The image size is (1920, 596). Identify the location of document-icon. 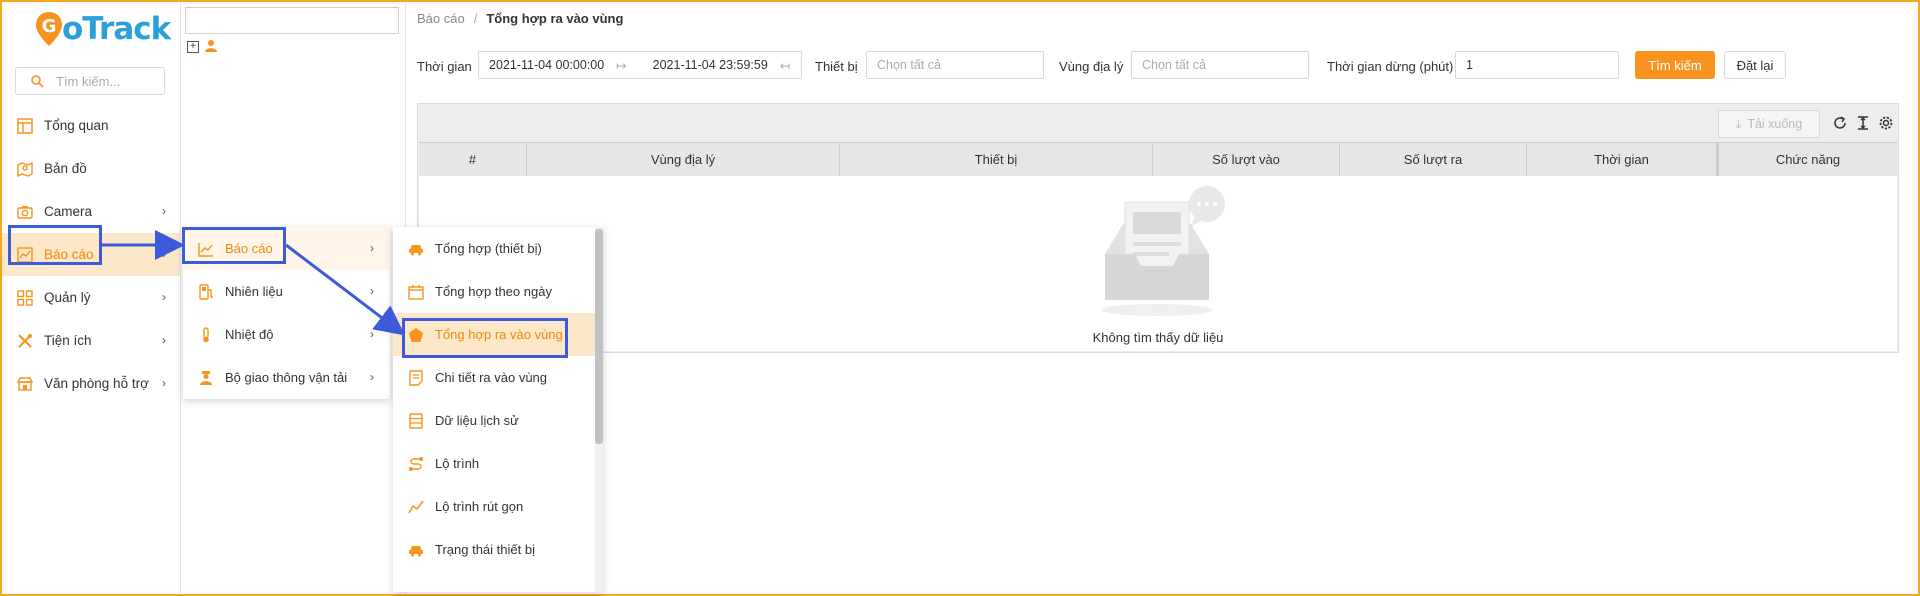
(416, 378).